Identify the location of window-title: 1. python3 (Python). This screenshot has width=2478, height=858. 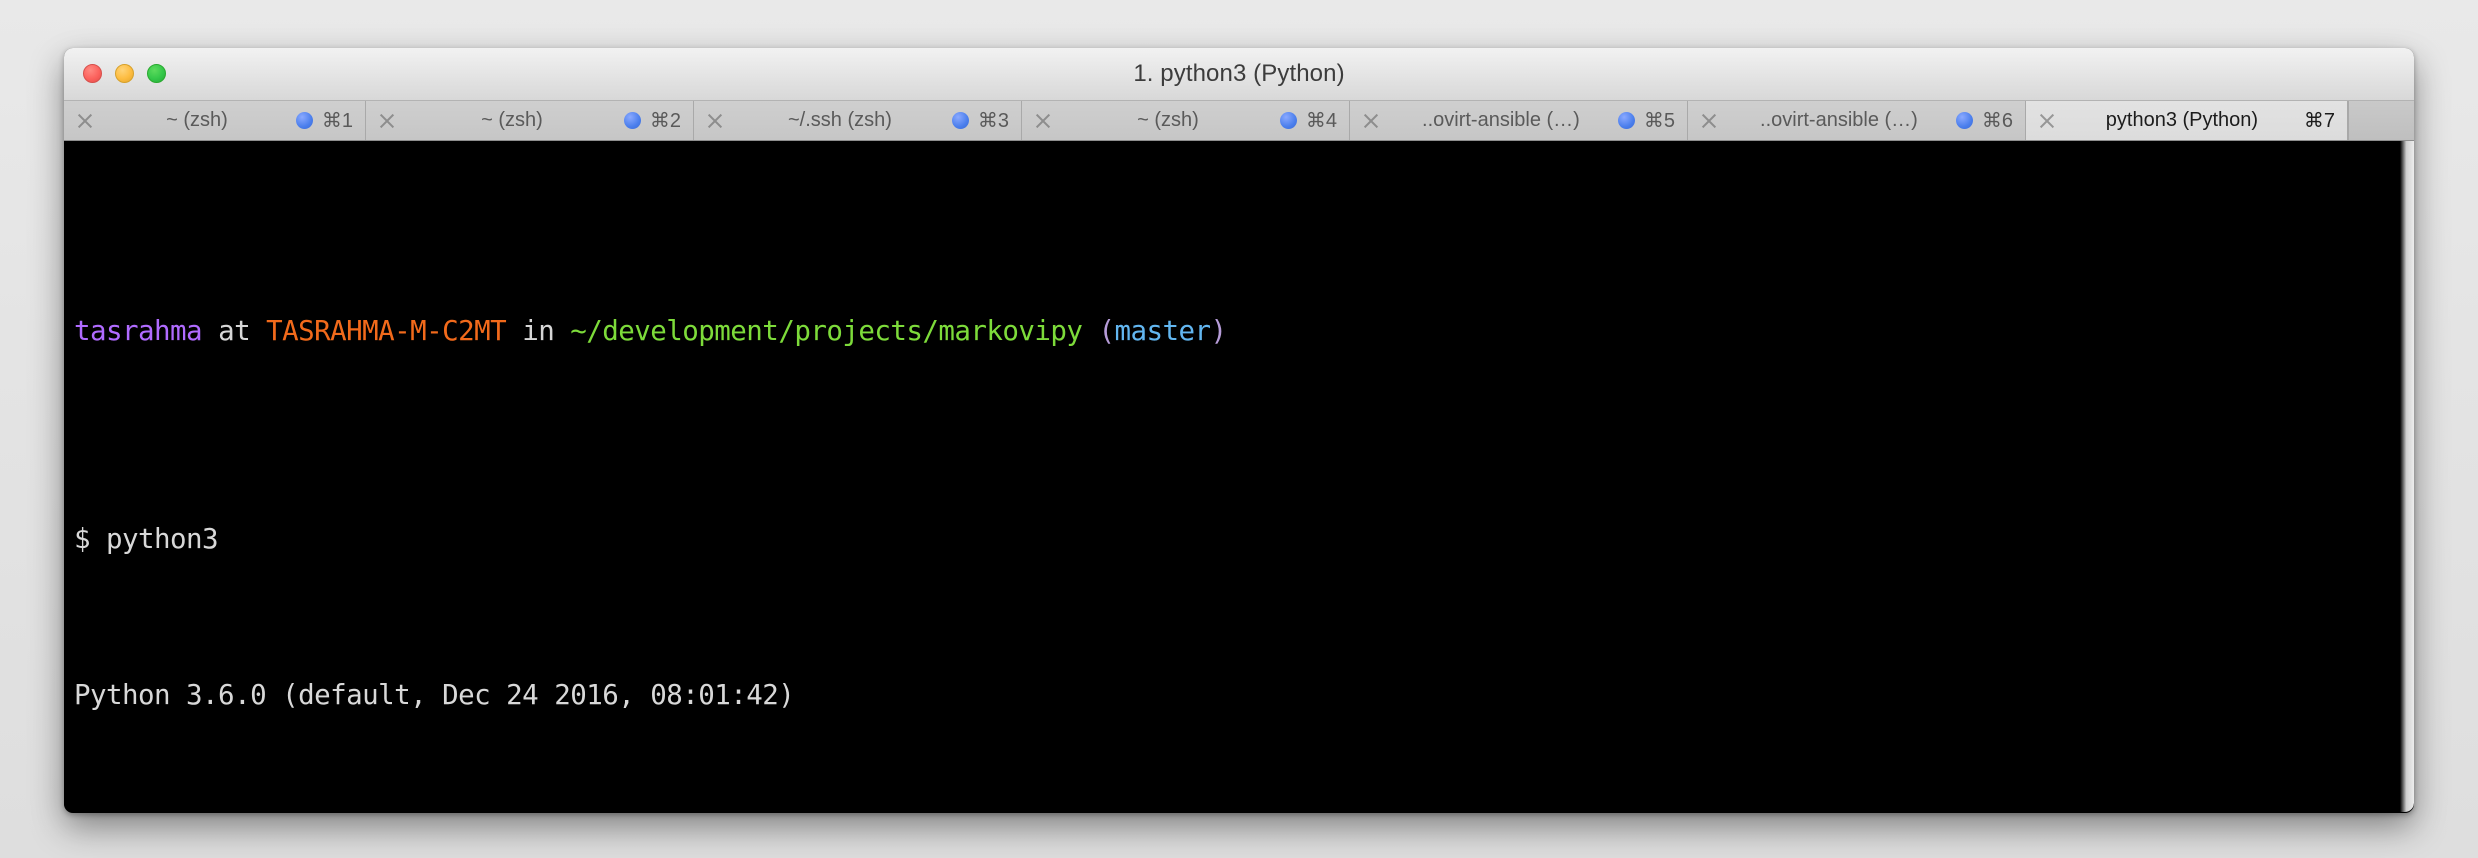
(1239, 73).